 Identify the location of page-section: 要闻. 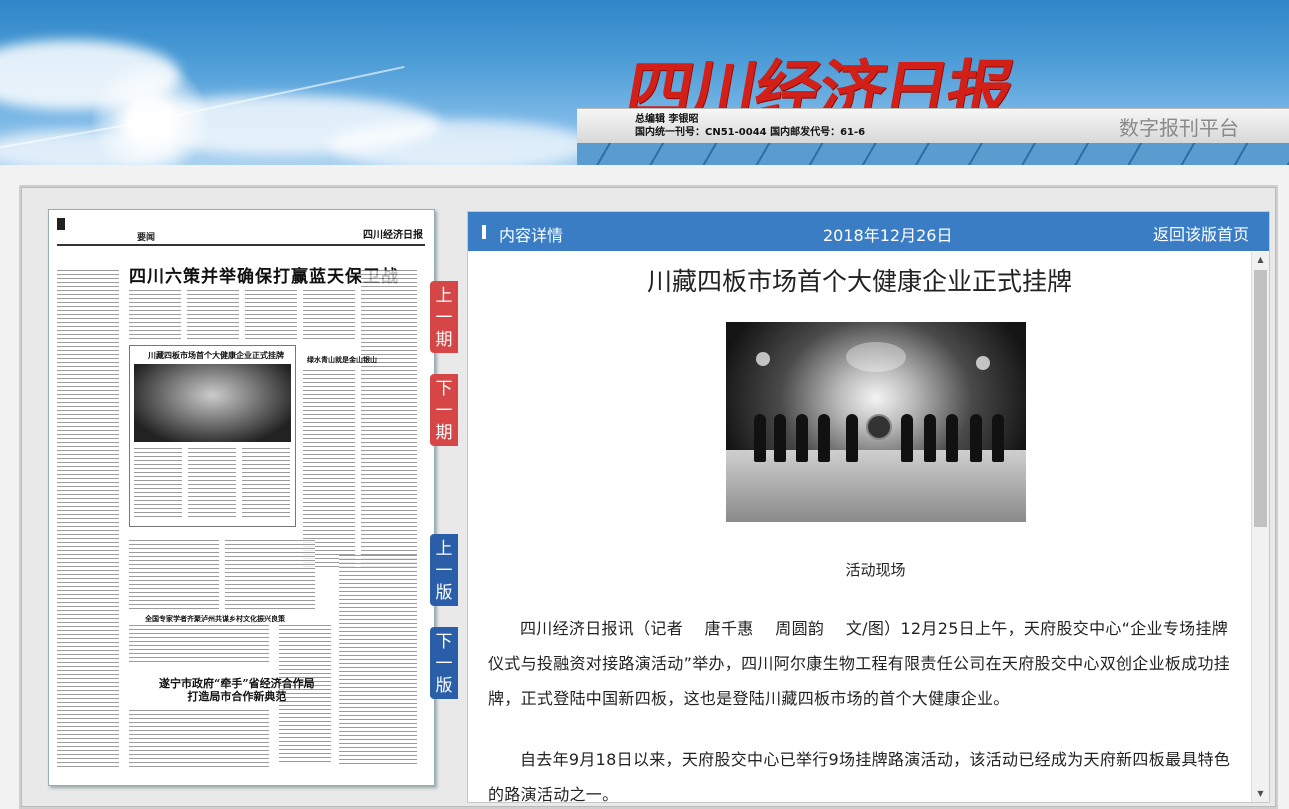
(146, 238).